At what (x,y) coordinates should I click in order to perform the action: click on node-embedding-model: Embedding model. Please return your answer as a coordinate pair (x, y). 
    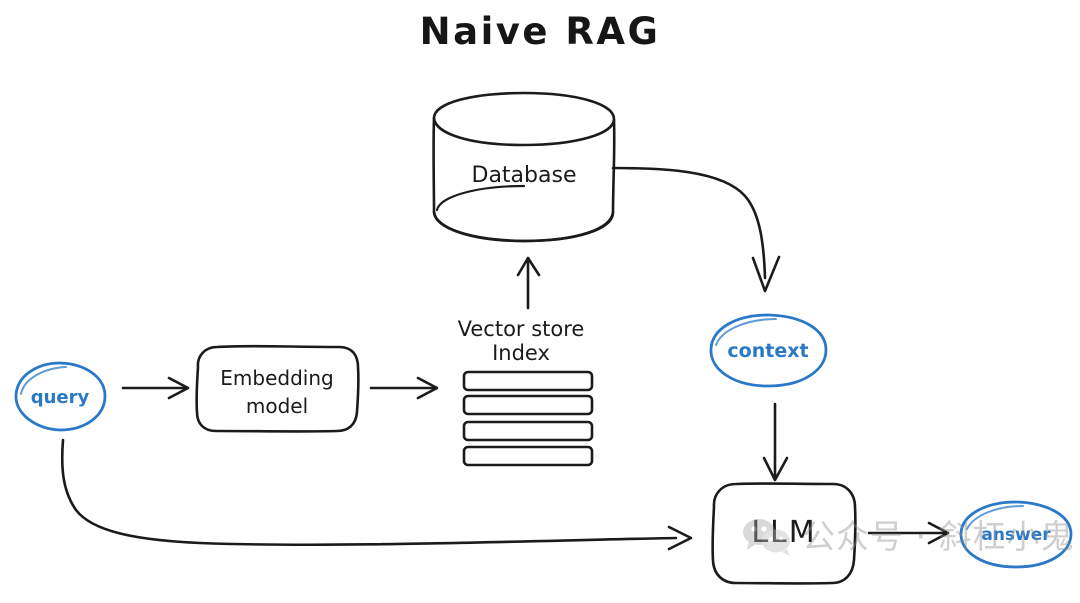
    Looking at the image, I should click on (277, 388).